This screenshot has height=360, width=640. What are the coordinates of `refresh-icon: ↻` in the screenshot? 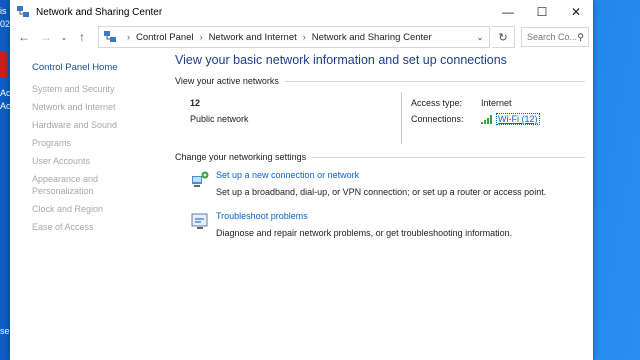 It's located at (503, 37).